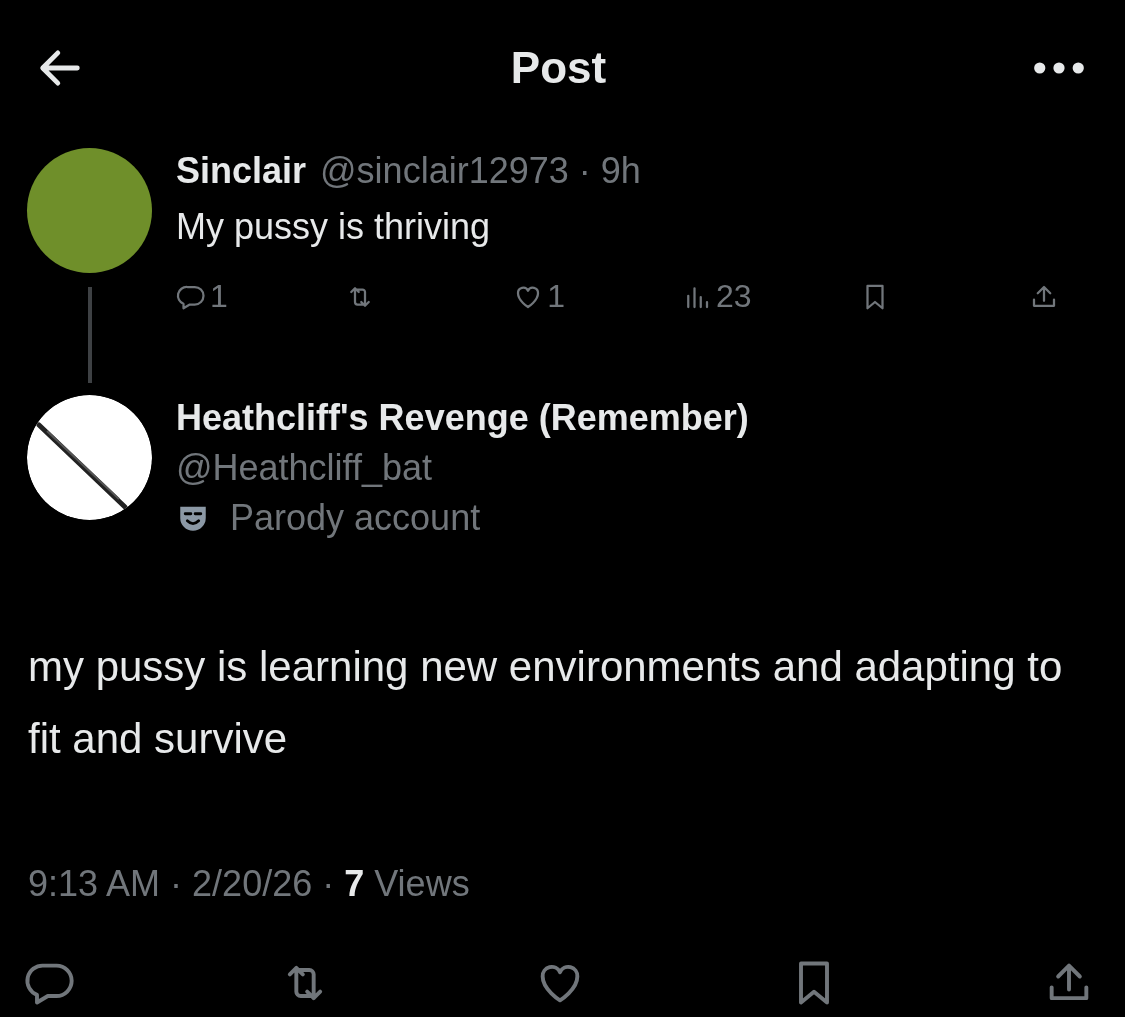  I want to click on post-meta: 2/20/26, so click(252, 884).